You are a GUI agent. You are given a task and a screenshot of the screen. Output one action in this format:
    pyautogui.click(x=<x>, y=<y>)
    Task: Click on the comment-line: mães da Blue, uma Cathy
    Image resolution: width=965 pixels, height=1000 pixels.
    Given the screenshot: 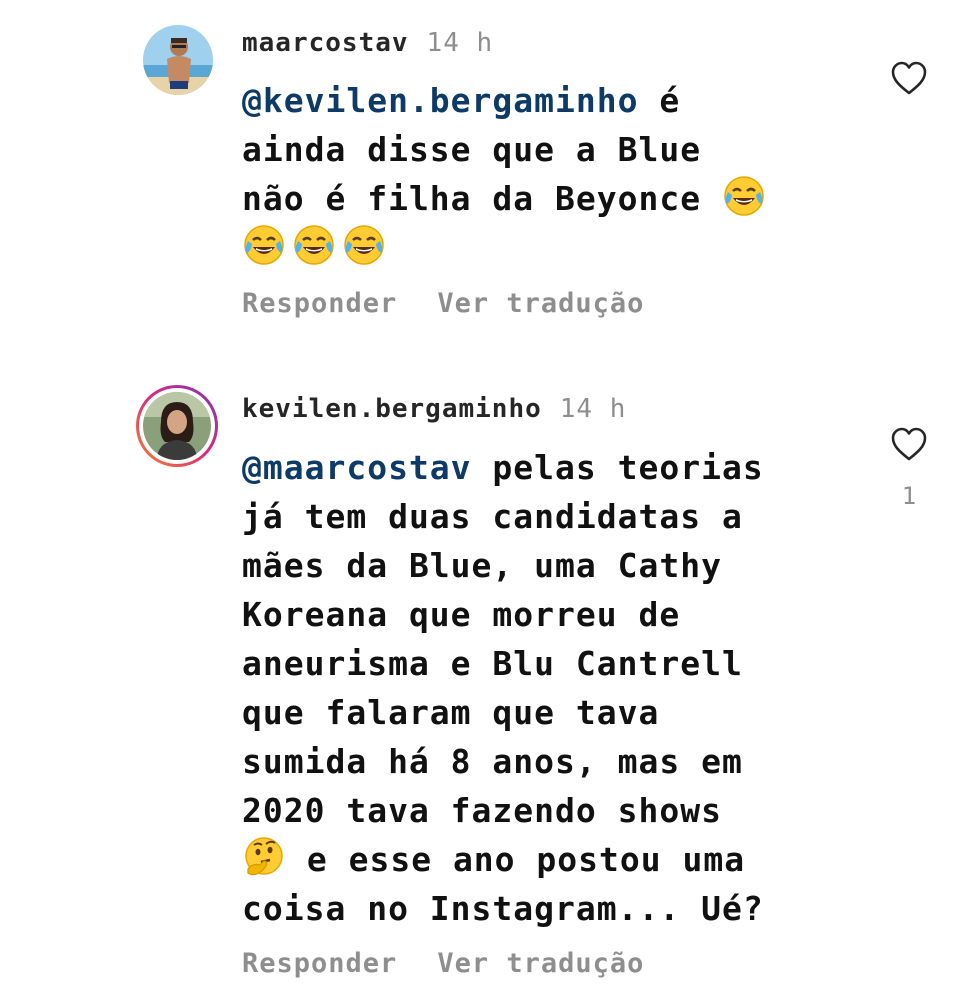 What is the action you would take?
    pyautogui.click(x=482, y=565)
    